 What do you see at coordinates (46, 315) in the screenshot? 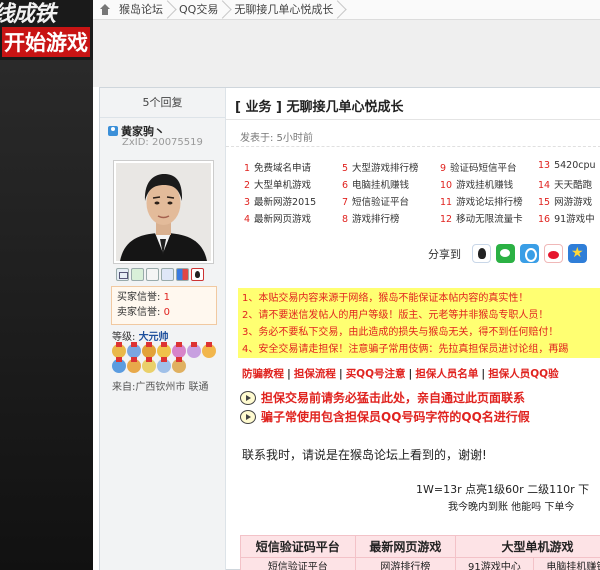
I see `banner-background` at bounding box center [46, 315].